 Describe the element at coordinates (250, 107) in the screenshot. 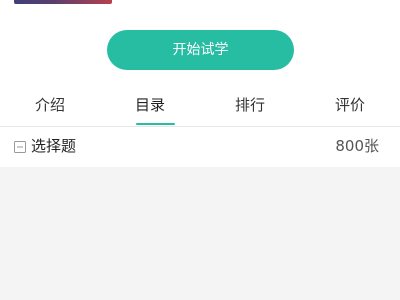

I see `tab-ranking: 排行` at that location.